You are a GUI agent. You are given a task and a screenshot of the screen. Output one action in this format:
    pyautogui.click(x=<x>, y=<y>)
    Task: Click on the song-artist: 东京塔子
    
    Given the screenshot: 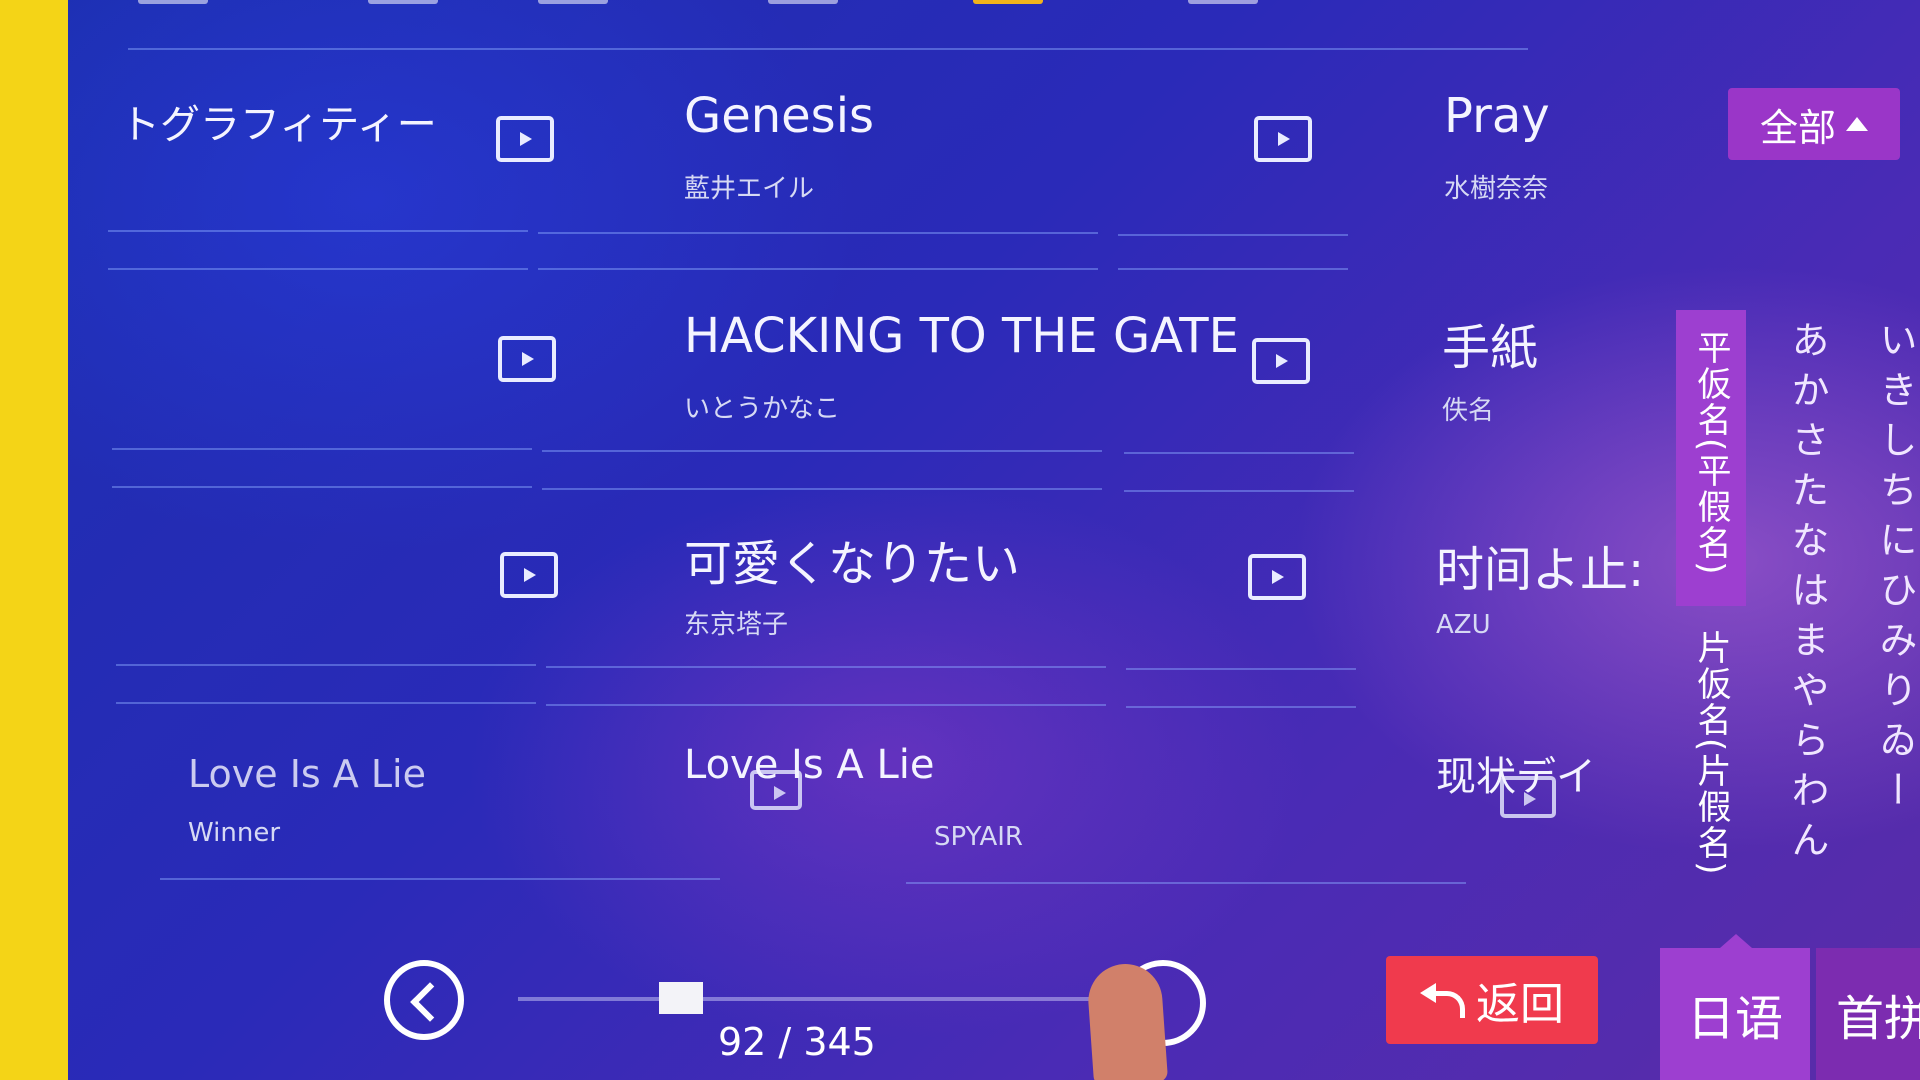 What is the action you would take?
    pyautogui.click(x=736, y=625)
    